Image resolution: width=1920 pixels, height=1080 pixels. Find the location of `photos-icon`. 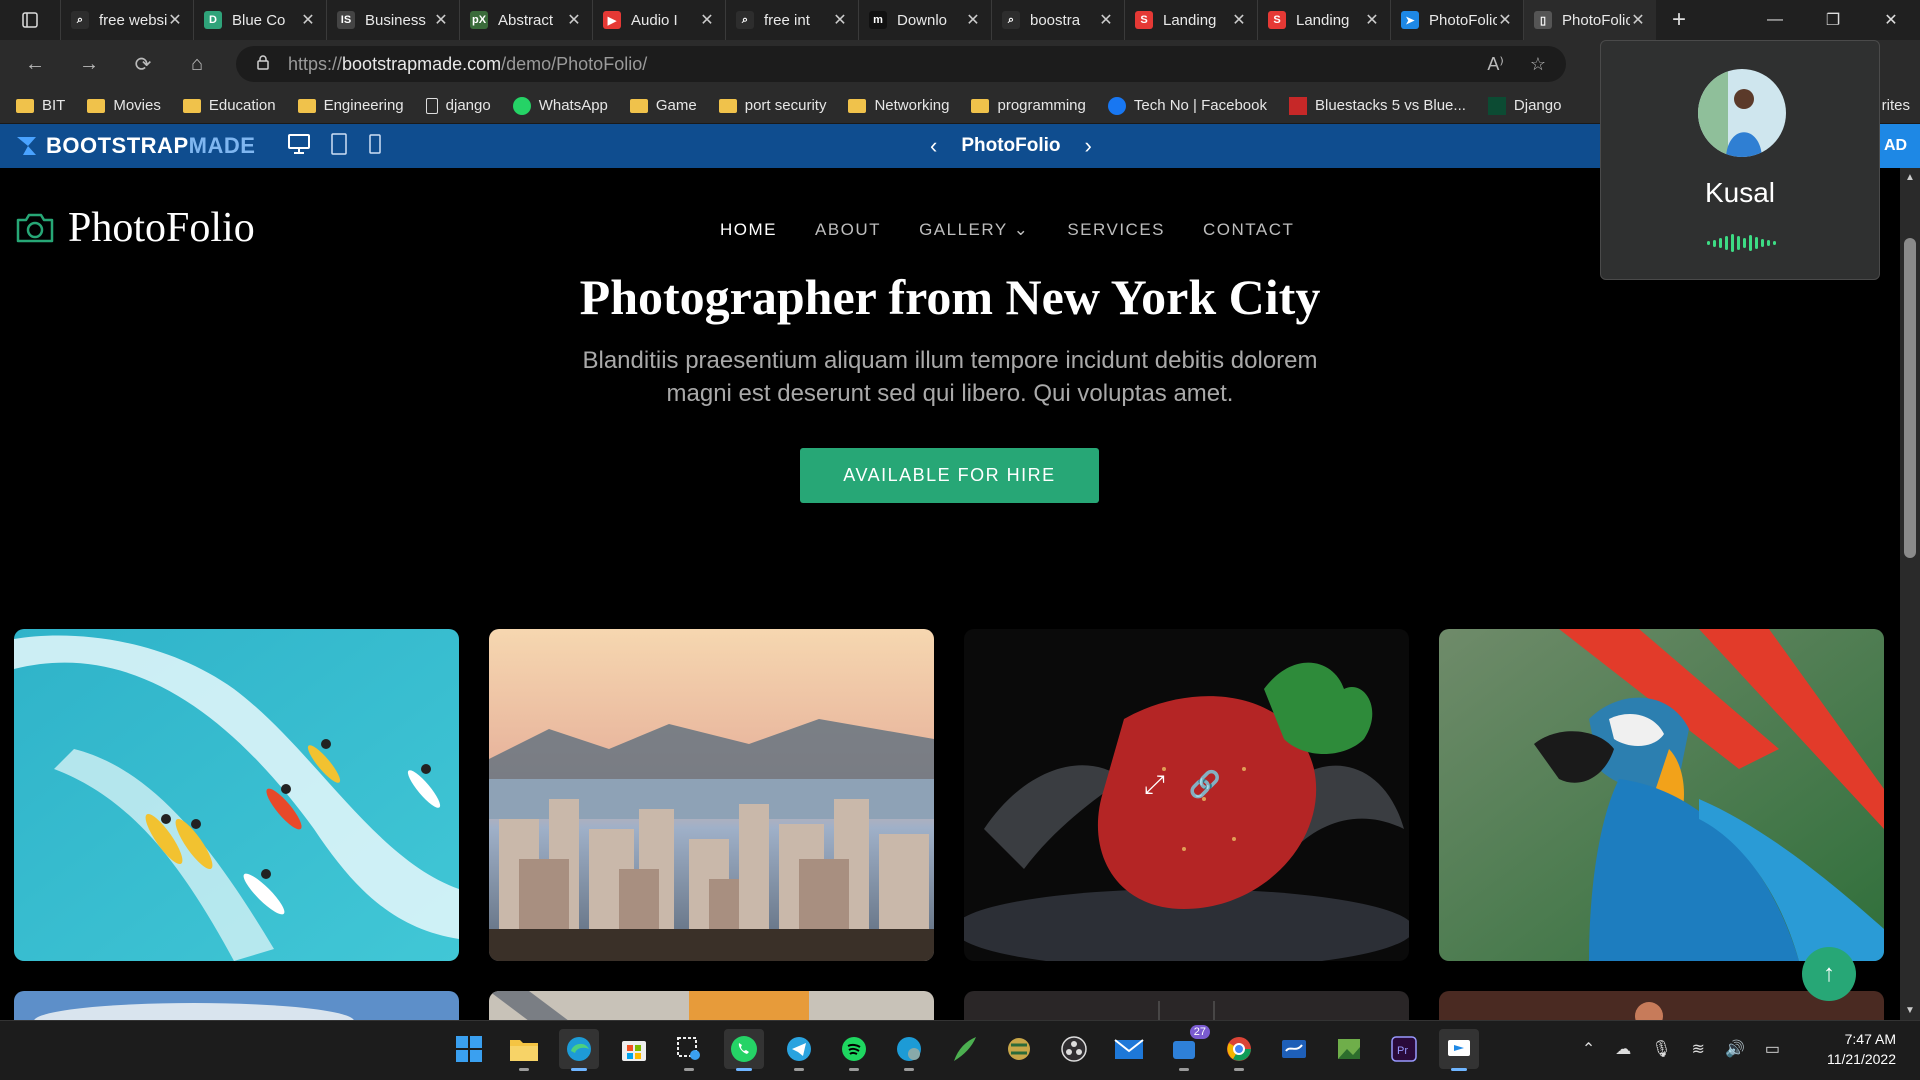

photos-icon is located at coordinates (1349, 1049).